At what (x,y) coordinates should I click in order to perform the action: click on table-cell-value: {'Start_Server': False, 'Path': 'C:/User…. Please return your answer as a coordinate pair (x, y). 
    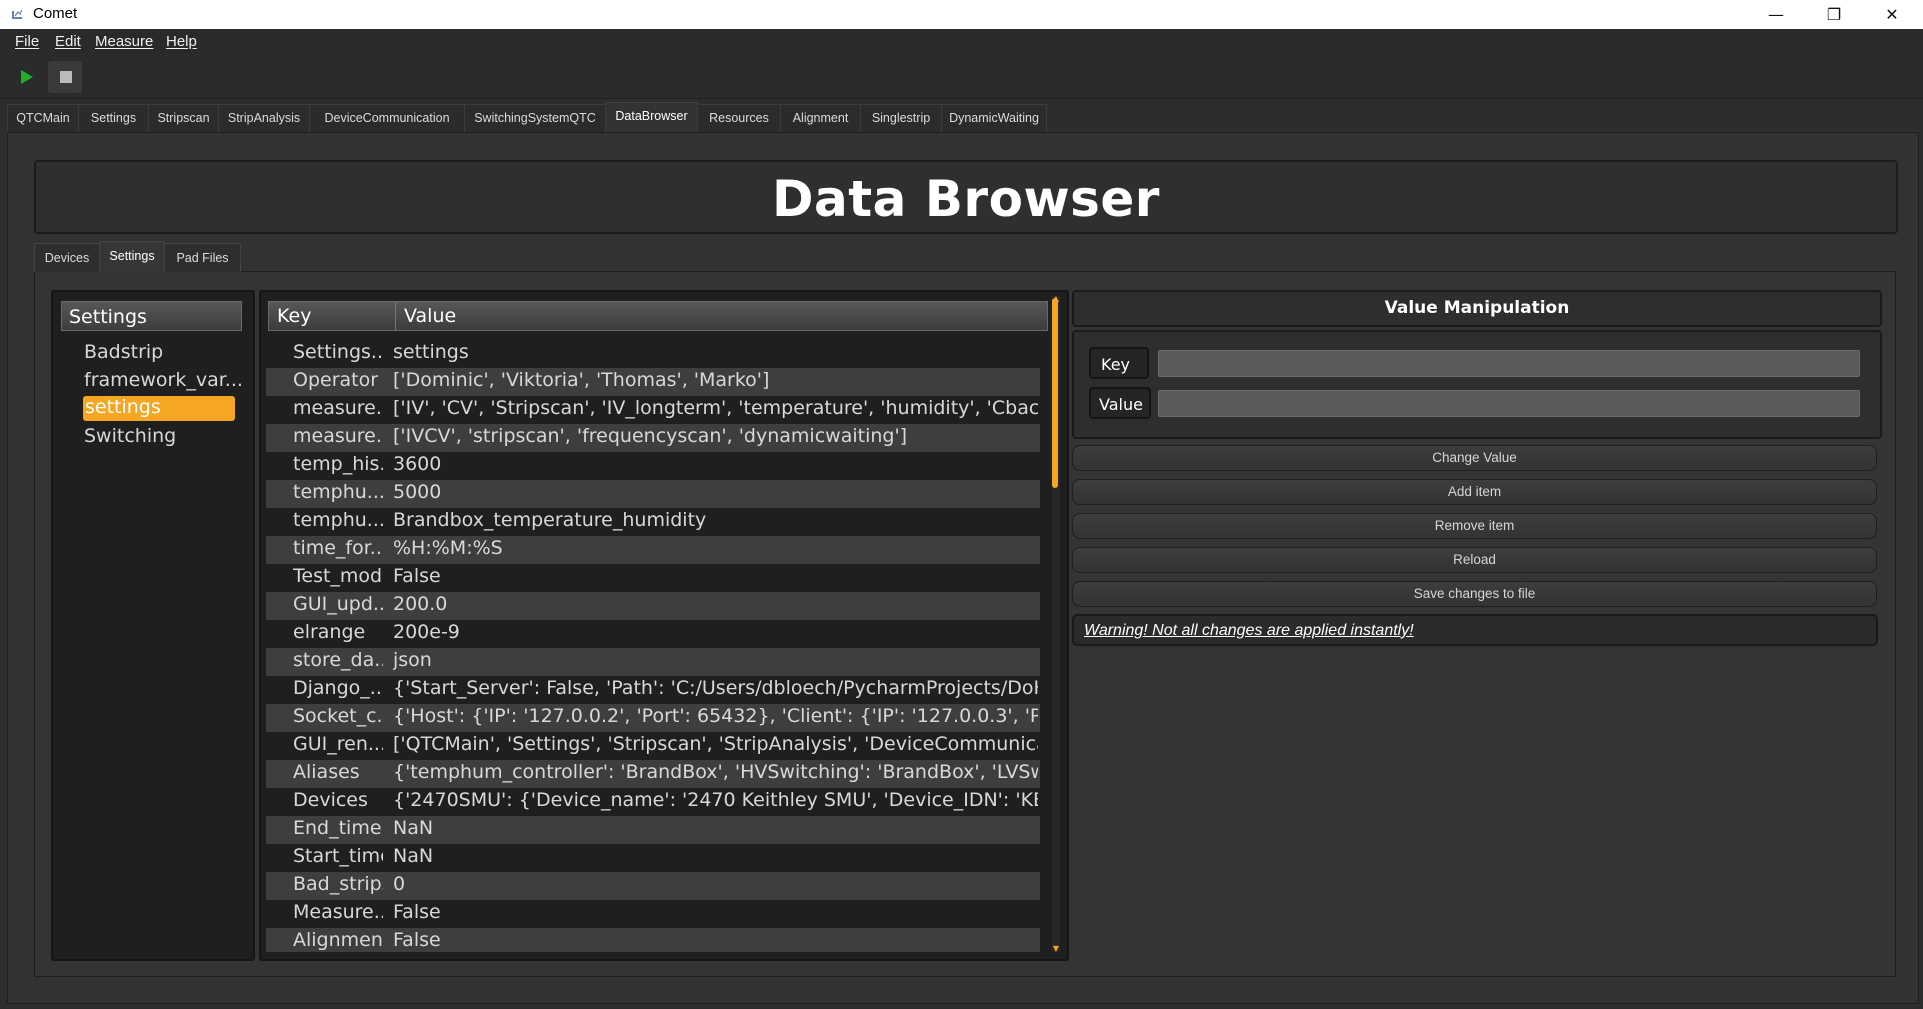
    Looking at the image, I should click on (715, 688).